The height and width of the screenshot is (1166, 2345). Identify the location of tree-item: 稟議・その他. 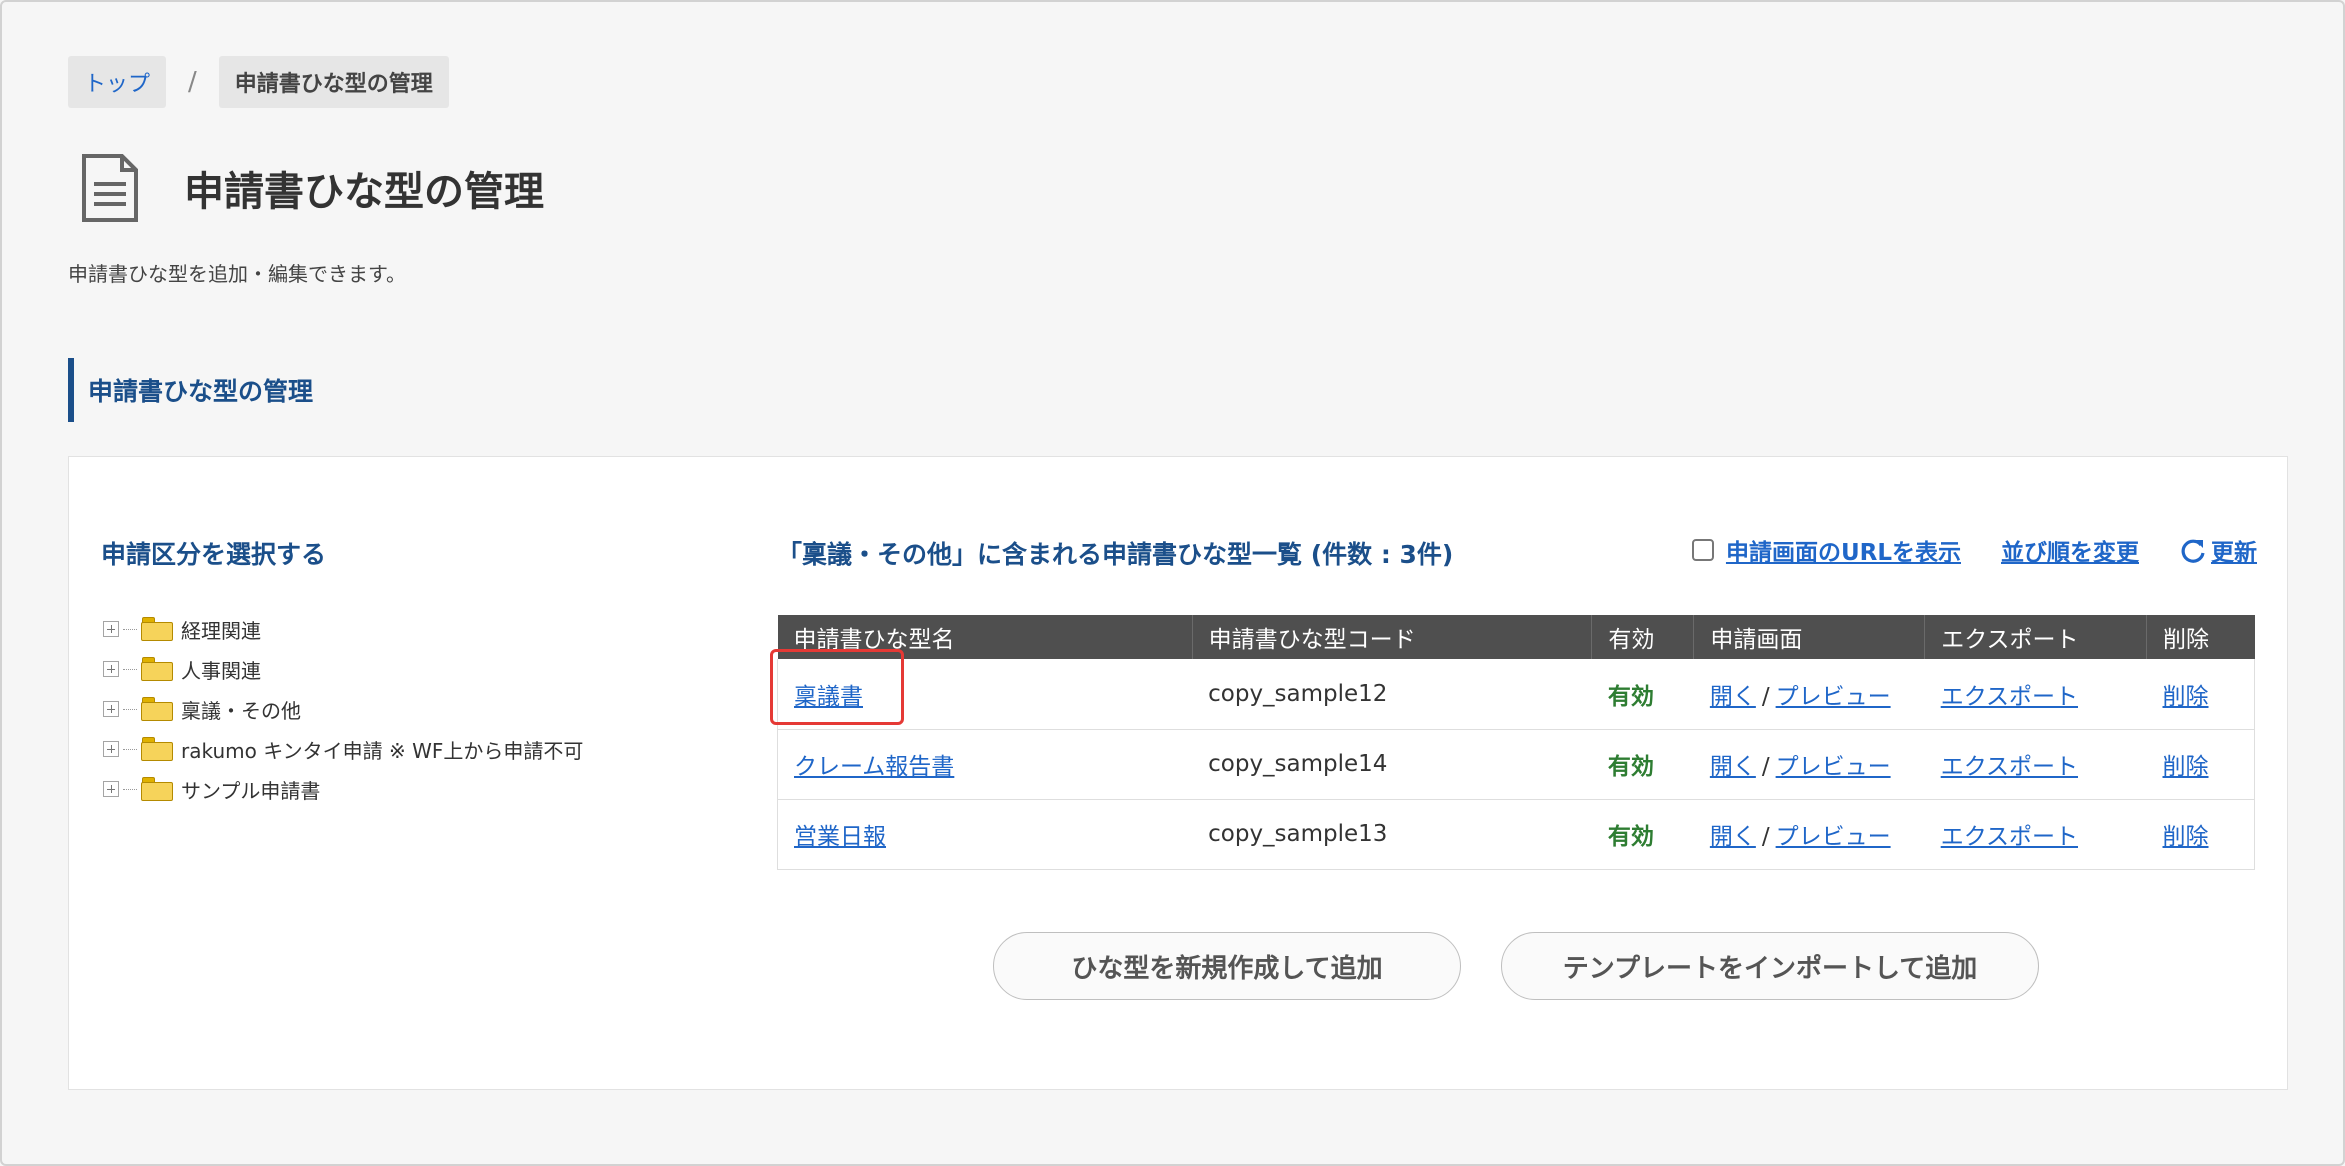
(343, 709).